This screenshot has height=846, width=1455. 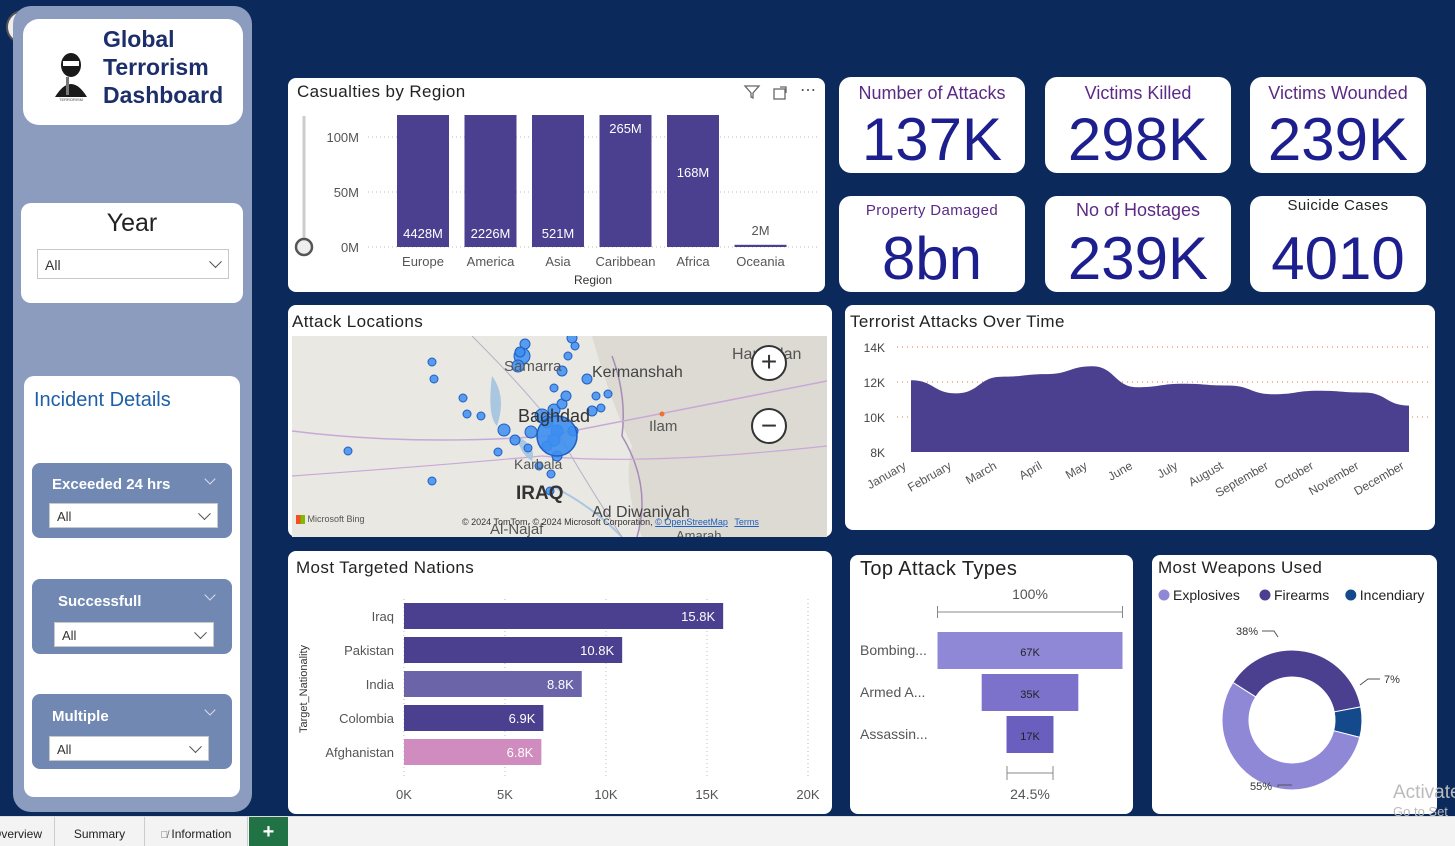 What do you see at coordinates (404, 794) in the screenshot?
I see `x-tick-label: 0K` at bounding box center [404, 794].